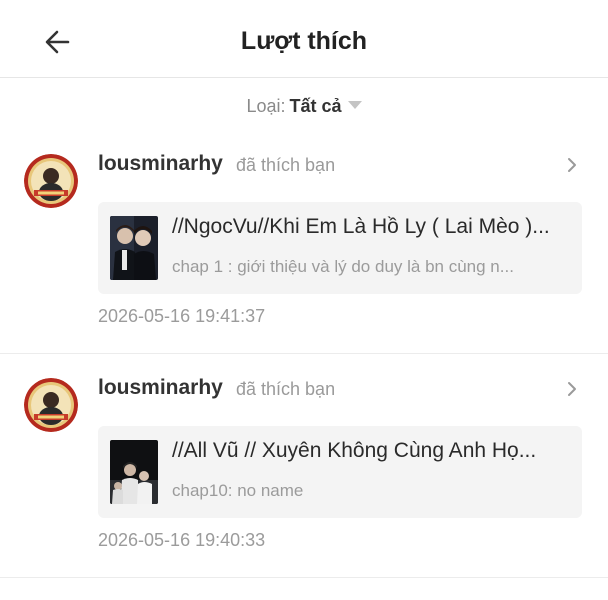 The image size is (608, 600). What do you see at coordinates (182, 316) in the screenshot?
I see `timestamp: 2026-05-16 19:41:37` at bounding box center [182, 316].